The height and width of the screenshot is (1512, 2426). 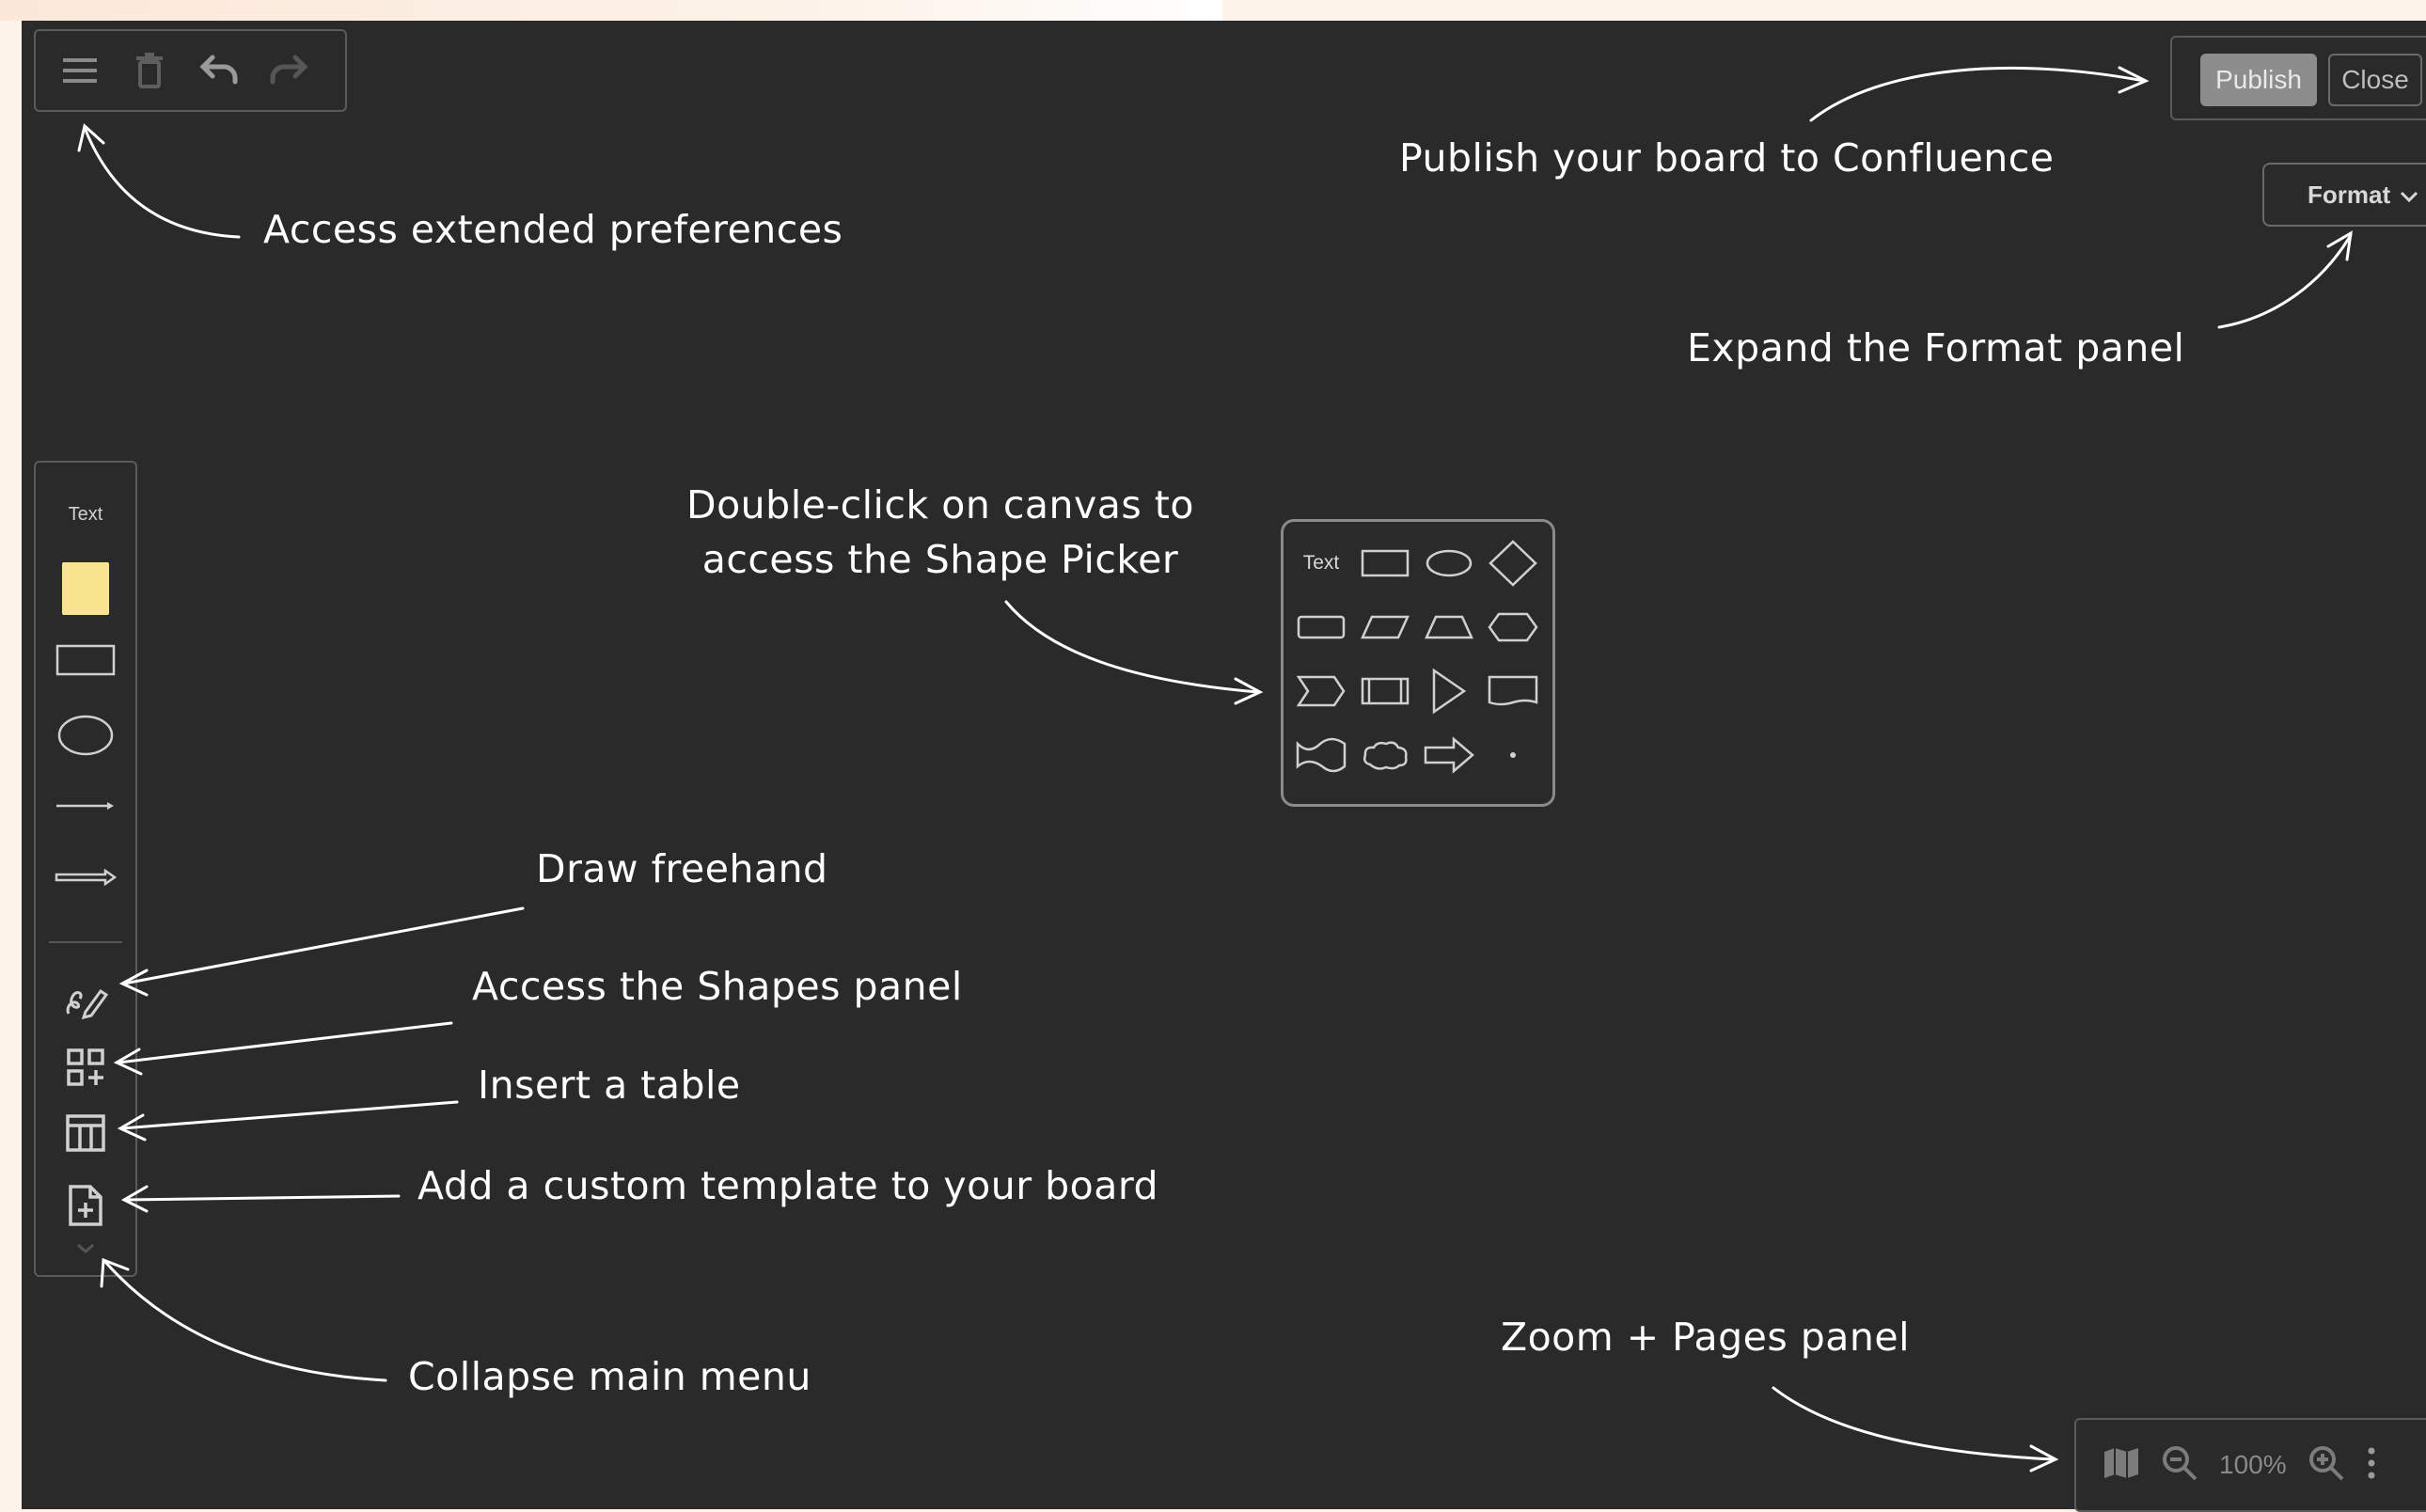 I want to click on shape-text: Text, so click(x=1321, y=563).